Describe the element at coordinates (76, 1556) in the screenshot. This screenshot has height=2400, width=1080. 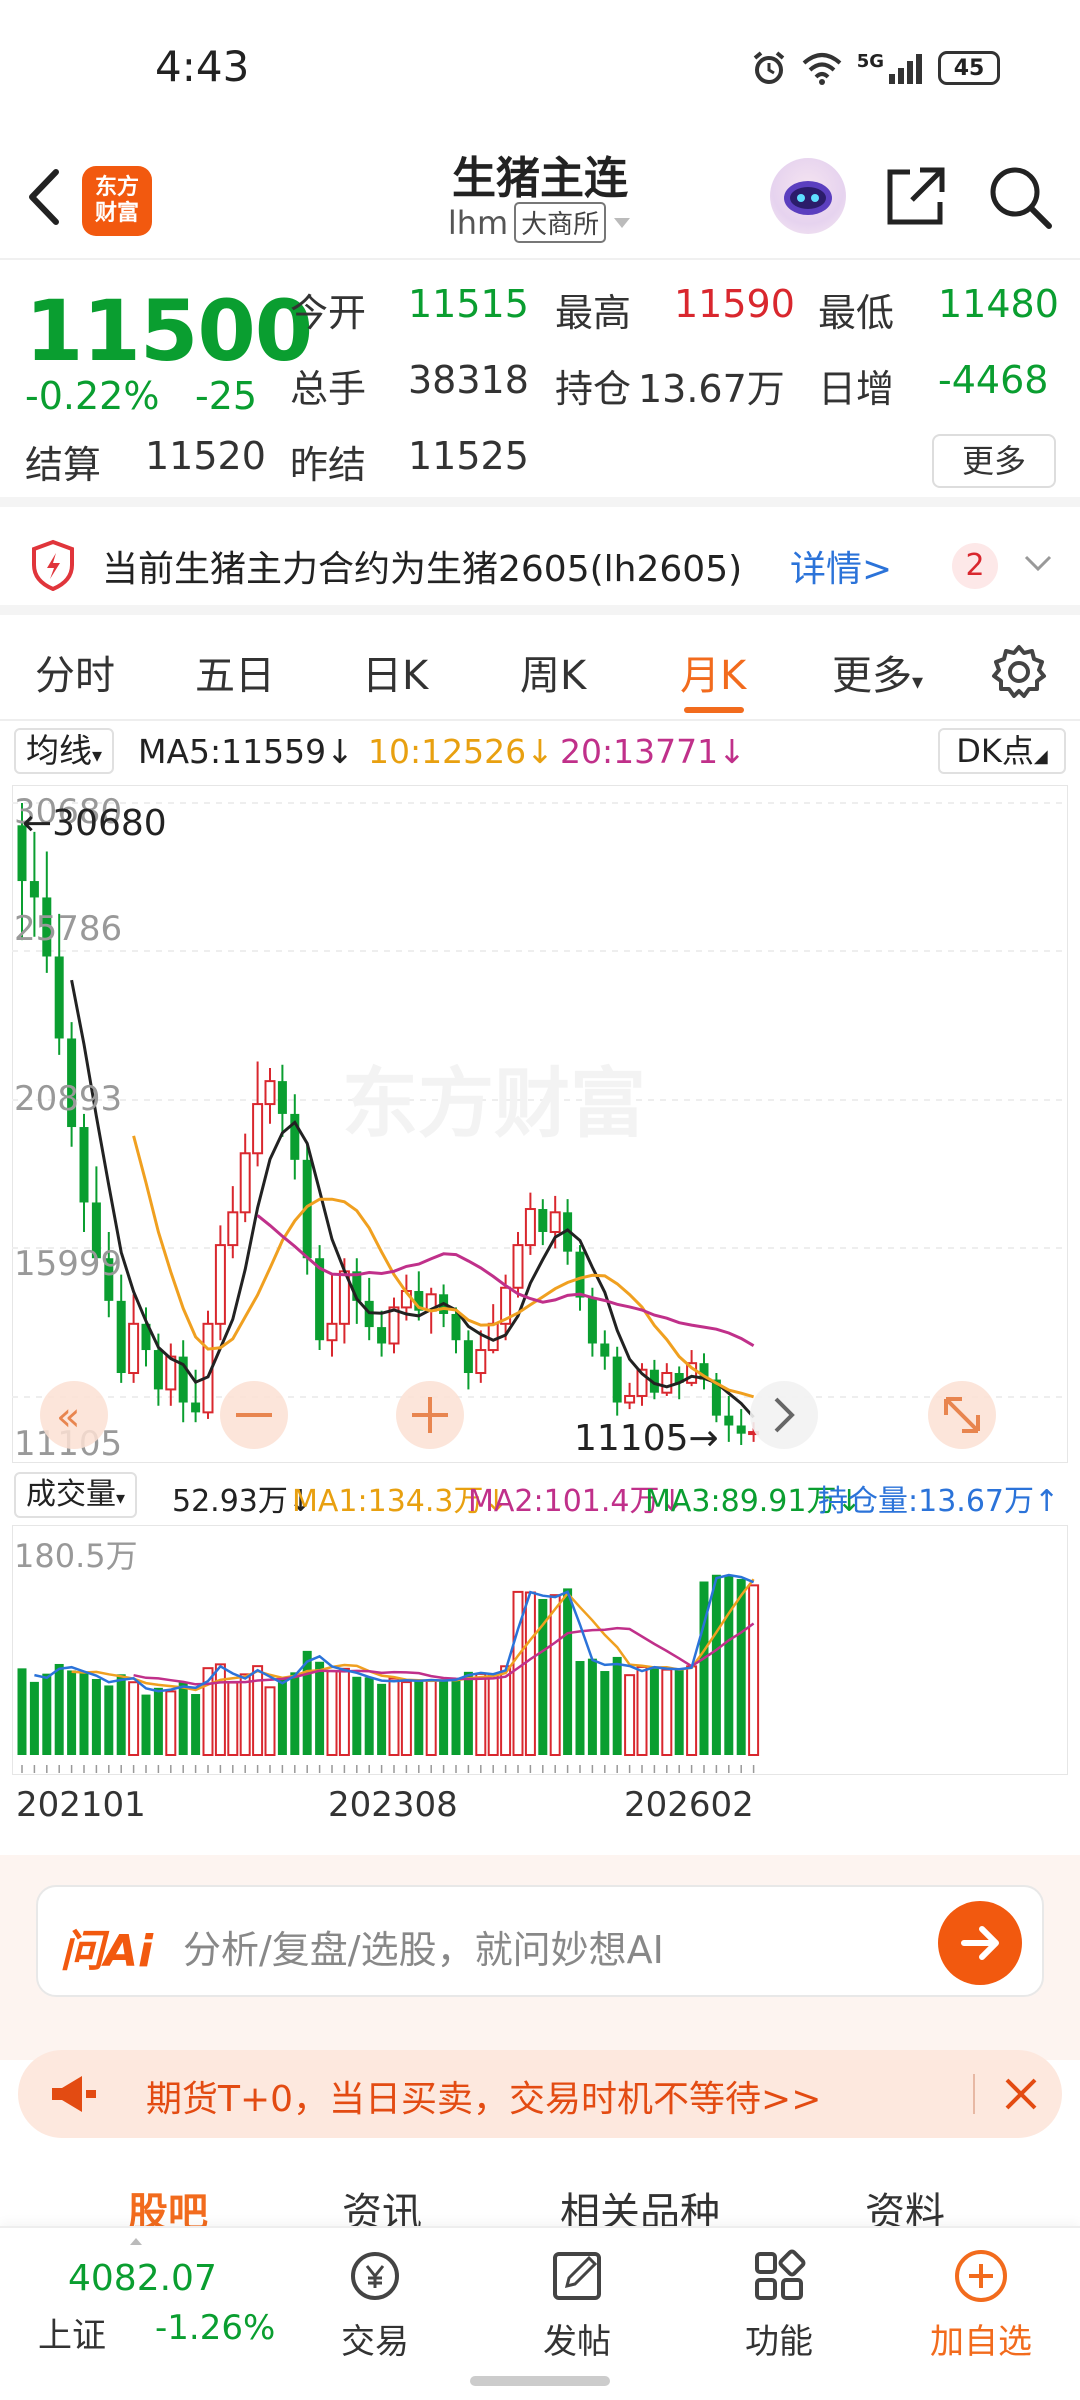
I see `volume-max-label: 180.5万` at that location.